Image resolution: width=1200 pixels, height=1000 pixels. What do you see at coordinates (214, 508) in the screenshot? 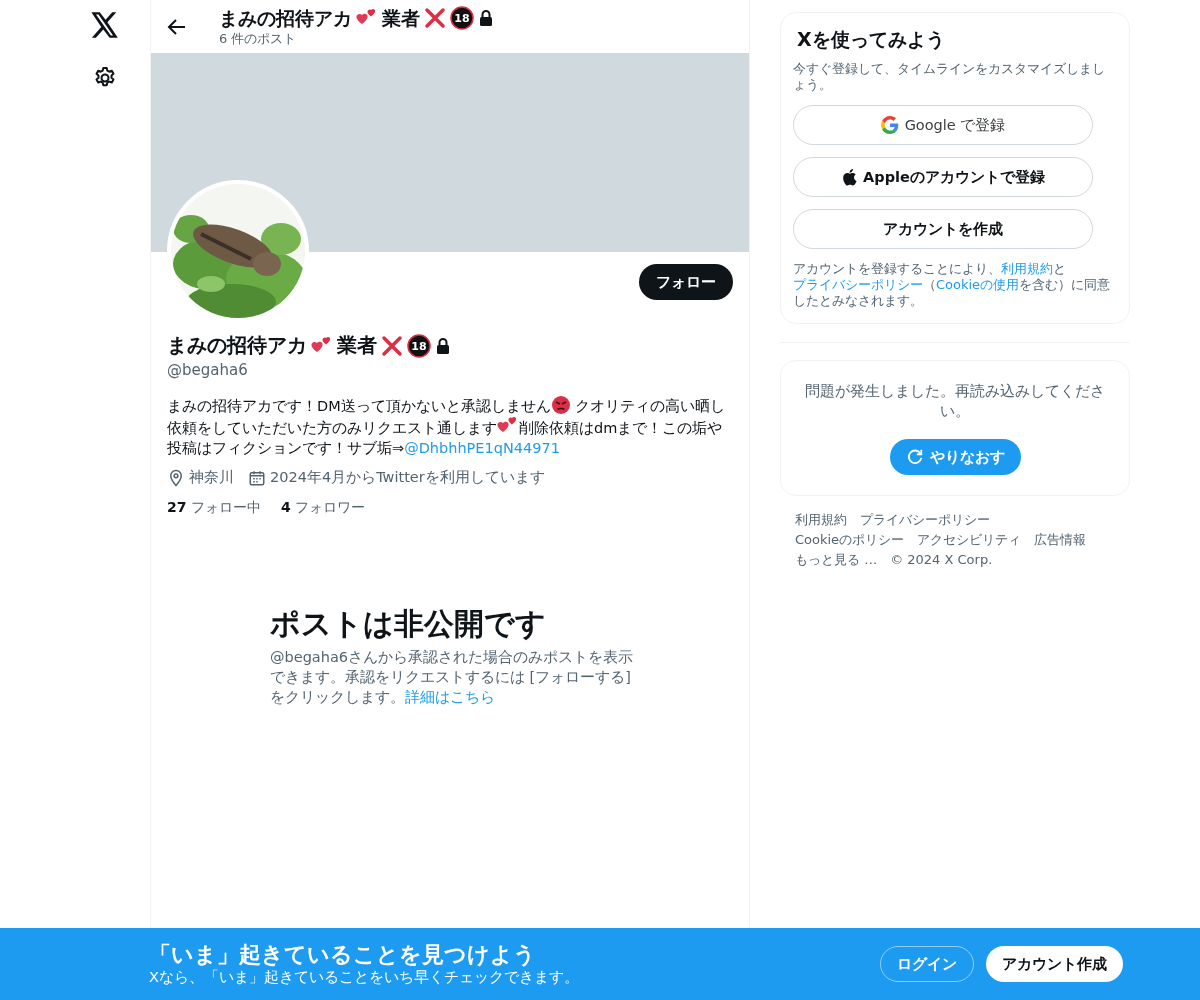
I see `follow-stat-link: 27 フォロー中` at bounding box center [214, 508].